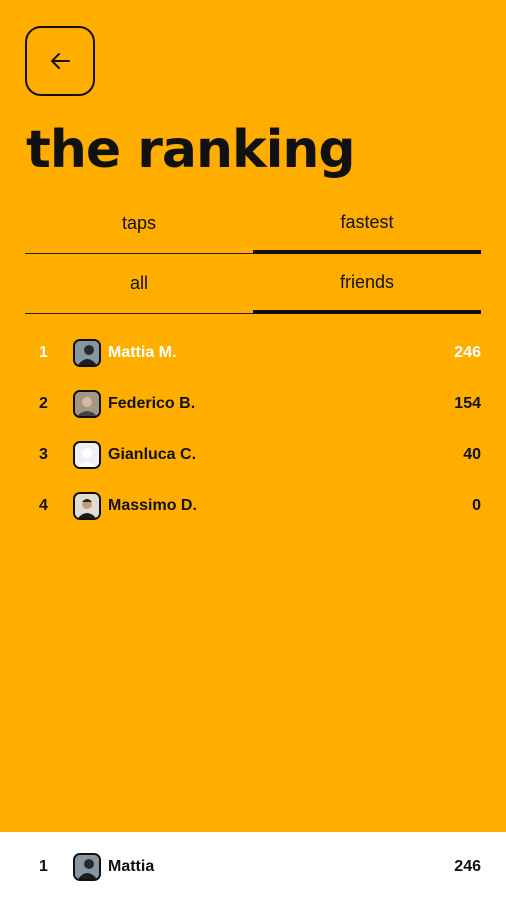 The height and width of the screenshot is (900, 506). I want to click on default-avatar-icon, so click(87, 454).